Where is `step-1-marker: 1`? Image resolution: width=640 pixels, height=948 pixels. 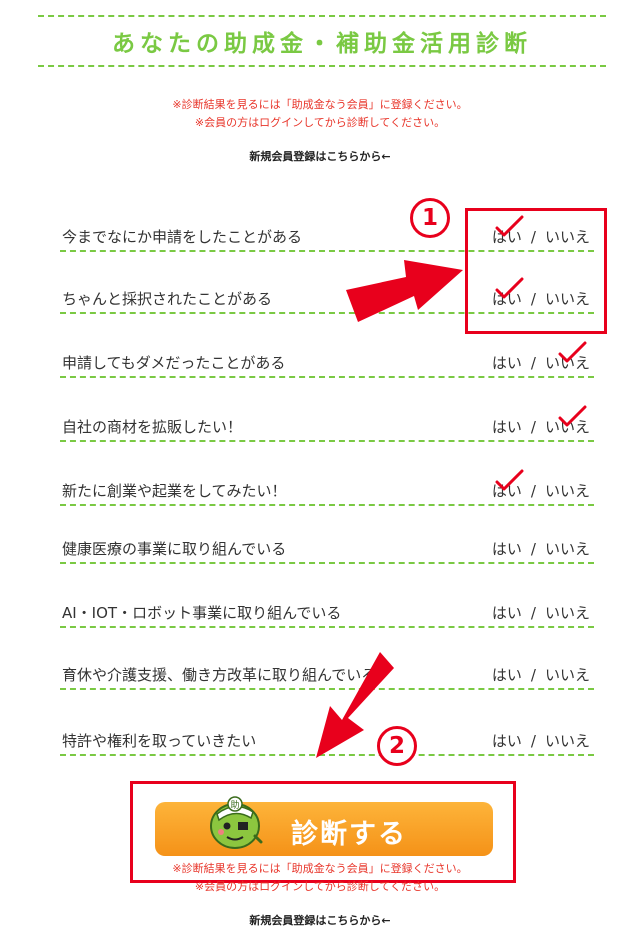 step-1-marker: 1 is located at coordinates (430, 218).